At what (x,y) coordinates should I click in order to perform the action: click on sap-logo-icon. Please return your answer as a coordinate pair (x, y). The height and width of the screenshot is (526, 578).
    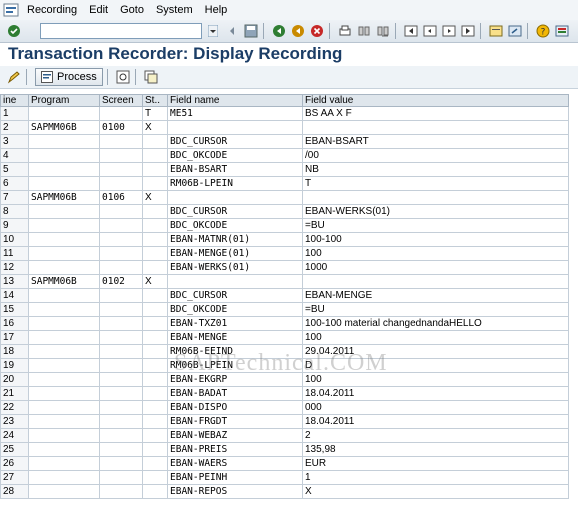
    Looking at the image, I should click on (11, 10).